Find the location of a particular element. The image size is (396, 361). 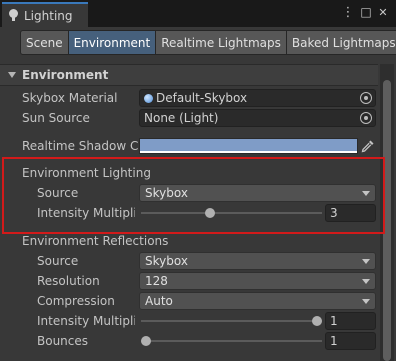

realtime-shadow-color-row: Realtime Shadow Color is located at coordinates (190, 146).